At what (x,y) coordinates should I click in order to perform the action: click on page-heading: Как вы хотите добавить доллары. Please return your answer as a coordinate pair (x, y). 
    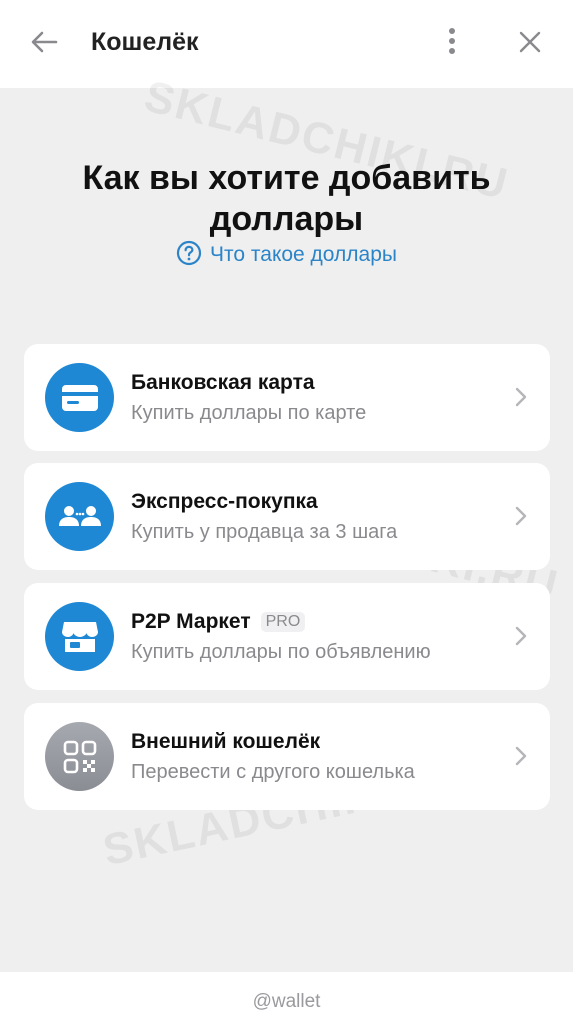
    Looking at the image, I should click on (286, 199).